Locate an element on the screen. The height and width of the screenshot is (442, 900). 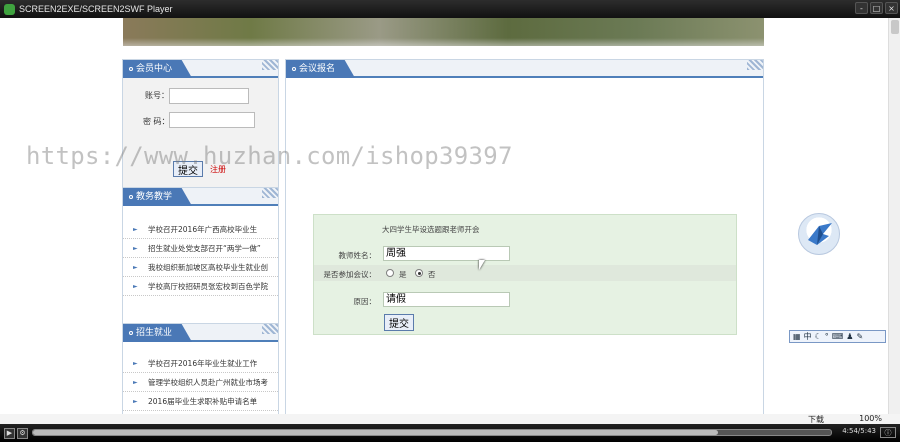
list-item: ► 管理学校组织人员赴广州就业市场考 is located at coordinates (200, 382).